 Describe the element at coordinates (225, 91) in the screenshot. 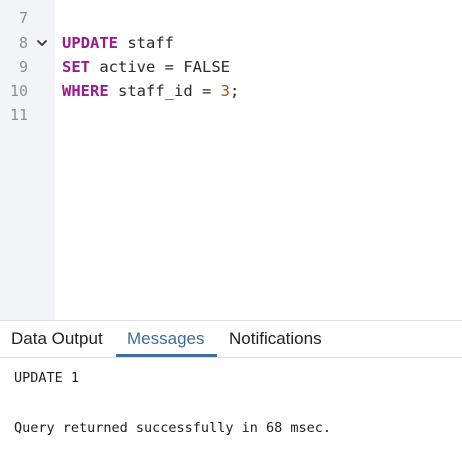

I see `sql-number: 3` at that location.